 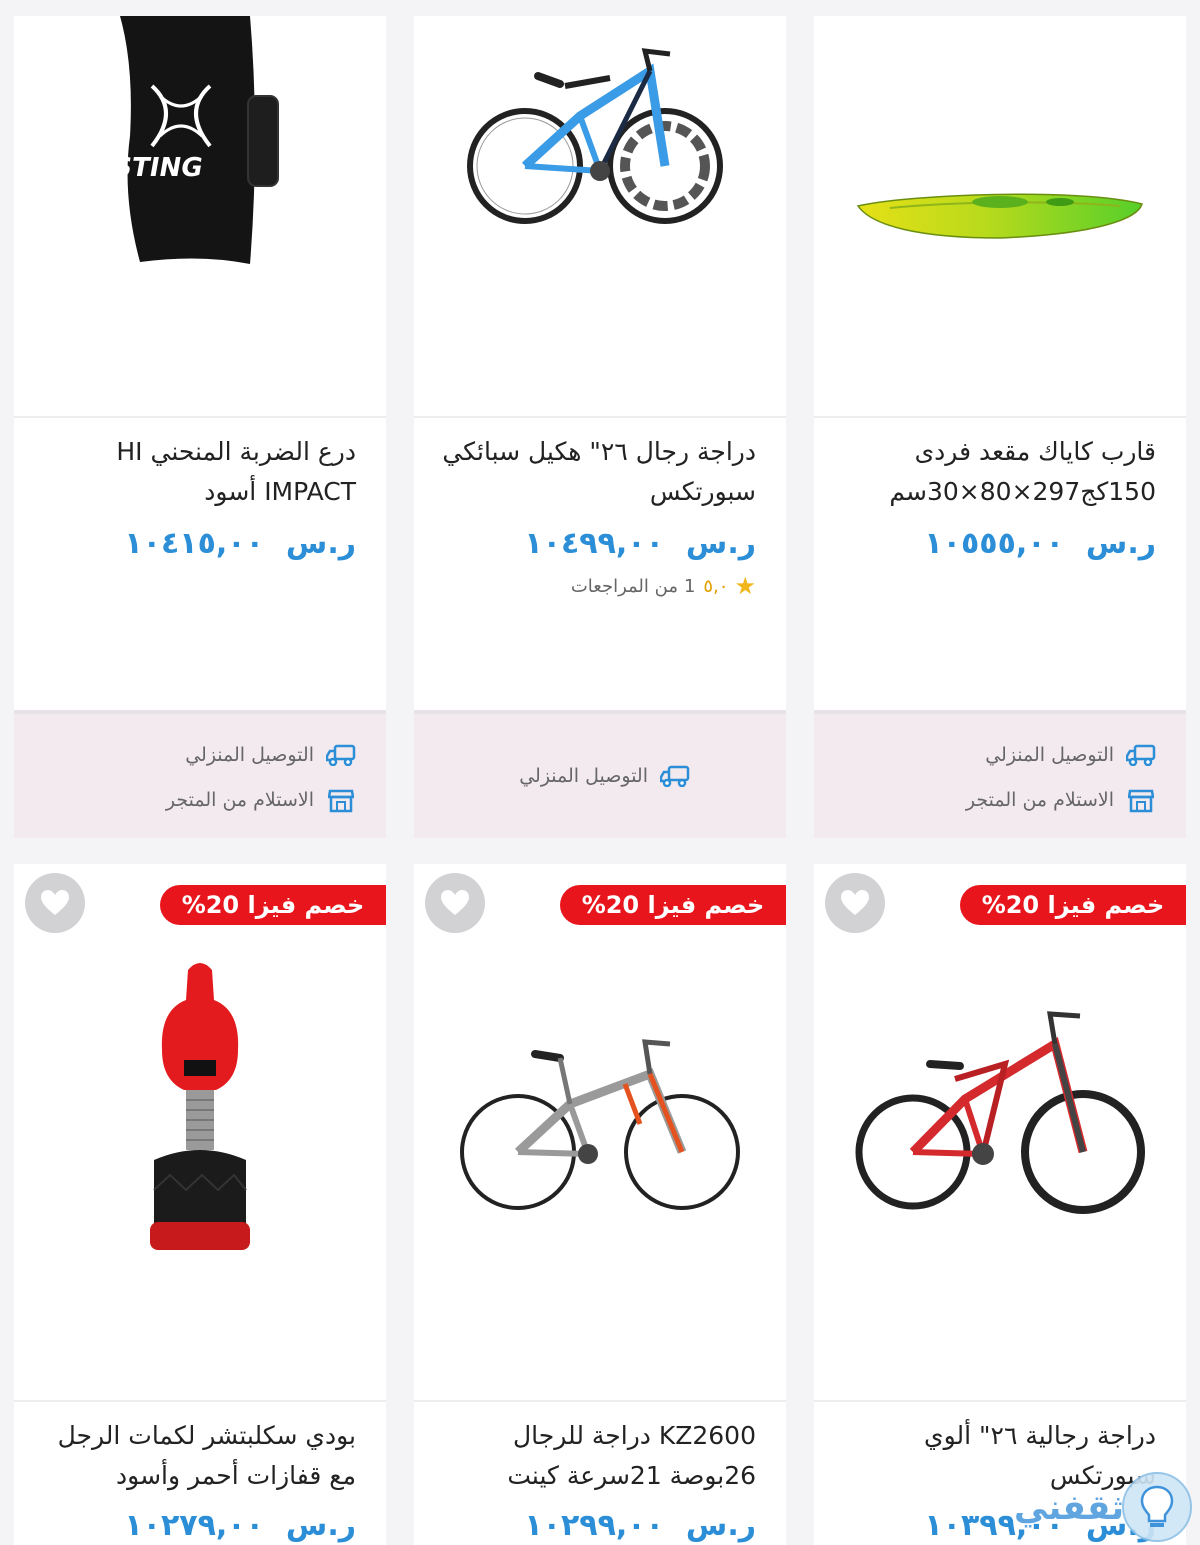 I want to click on product-price: ر.س ١٠٢٧٩,٠٠, so click(x=240, y=1525).